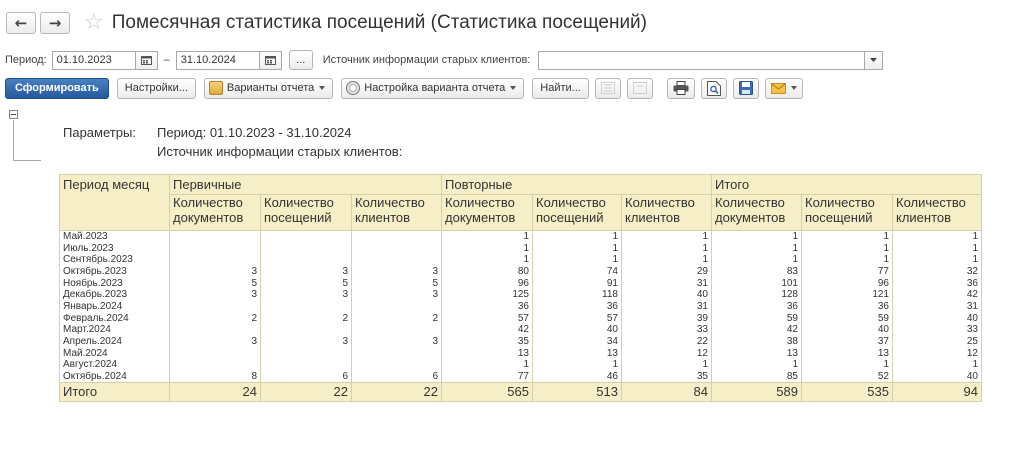 The image size is (1019, 456). I want to click on row-value-cell: 29, so click(666, 271).